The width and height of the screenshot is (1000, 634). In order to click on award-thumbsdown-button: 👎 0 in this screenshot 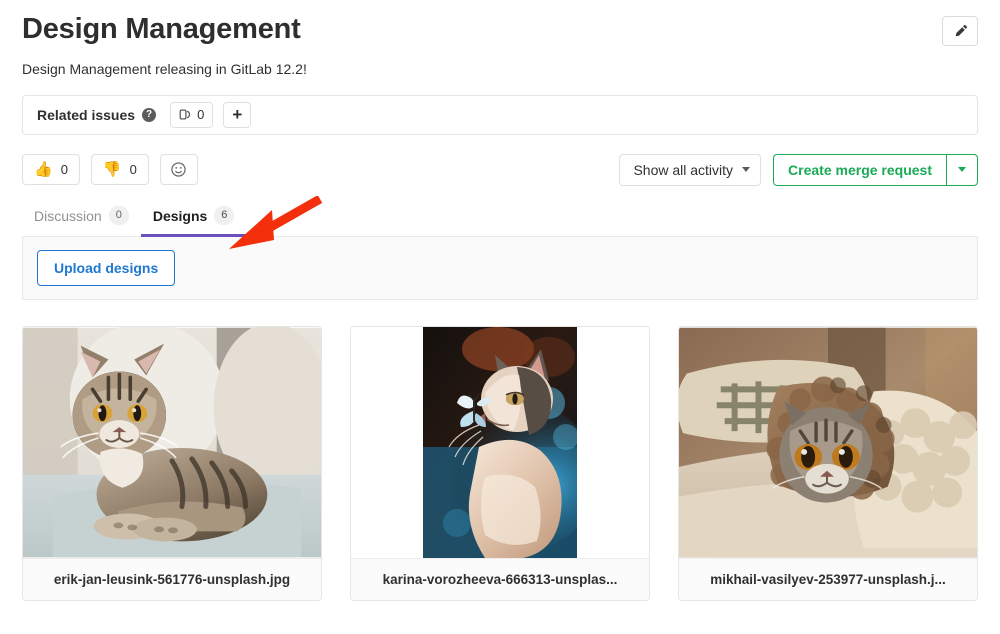, I will do `click(119, 170)`.